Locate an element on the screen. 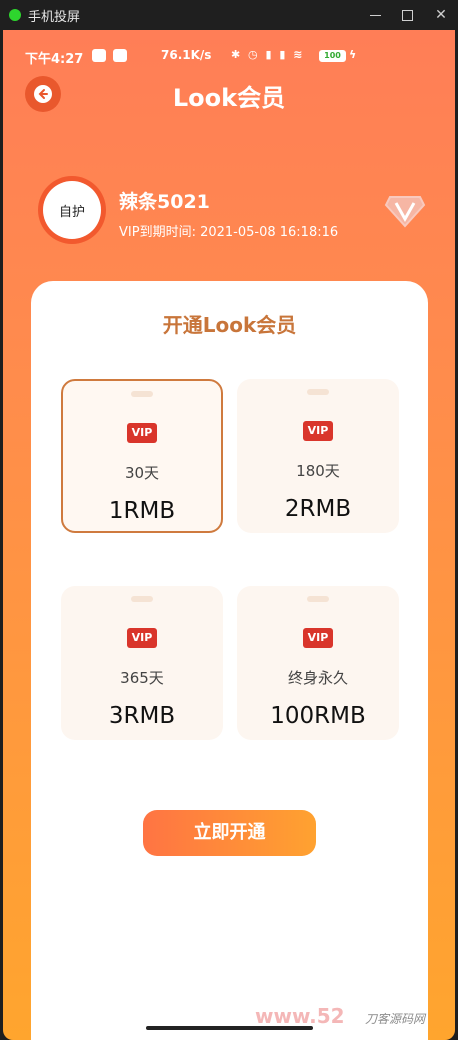 The height and width of the screenshot is (1040, 458). signal-icons: ✱ ◷ ▮ ▮ ≋ is located at coordinates (268, 54).